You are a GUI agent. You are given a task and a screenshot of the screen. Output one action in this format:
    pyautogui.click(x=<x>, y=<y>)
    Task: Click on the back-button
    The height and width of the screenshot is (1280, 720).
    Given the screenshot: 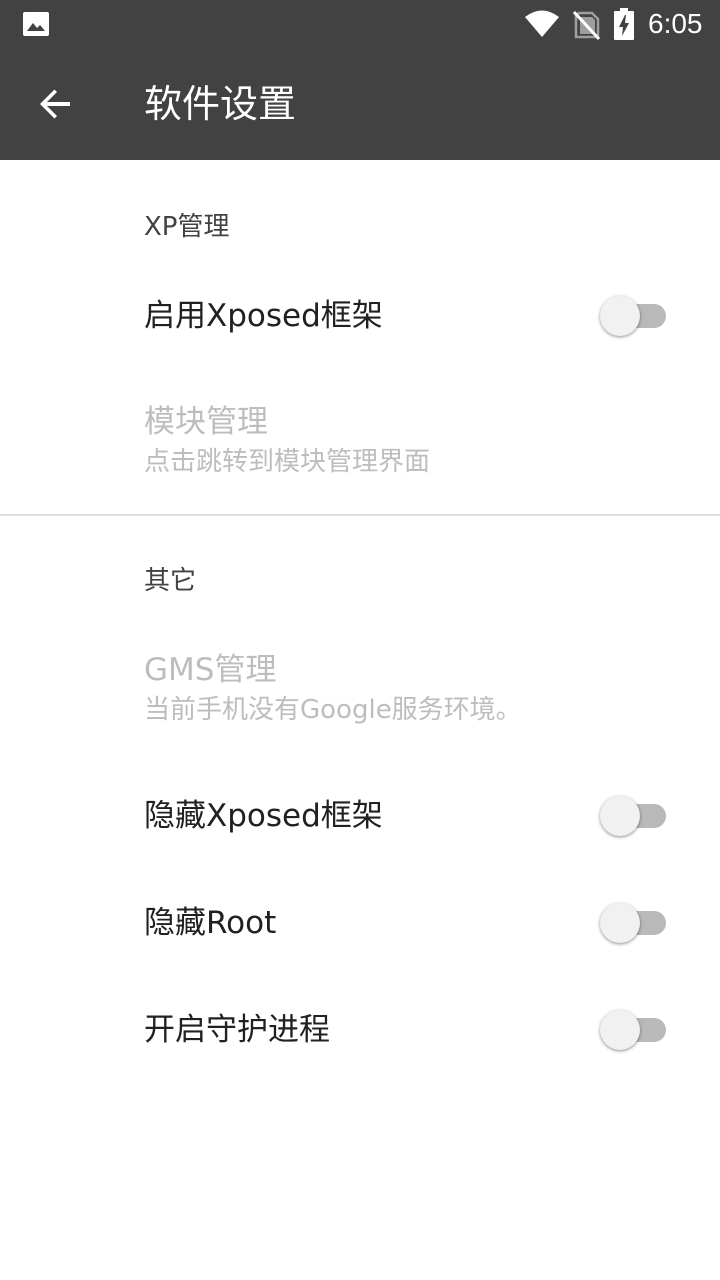 What is the action you would take?
    pyautogui.click(x=56, y=104)
    